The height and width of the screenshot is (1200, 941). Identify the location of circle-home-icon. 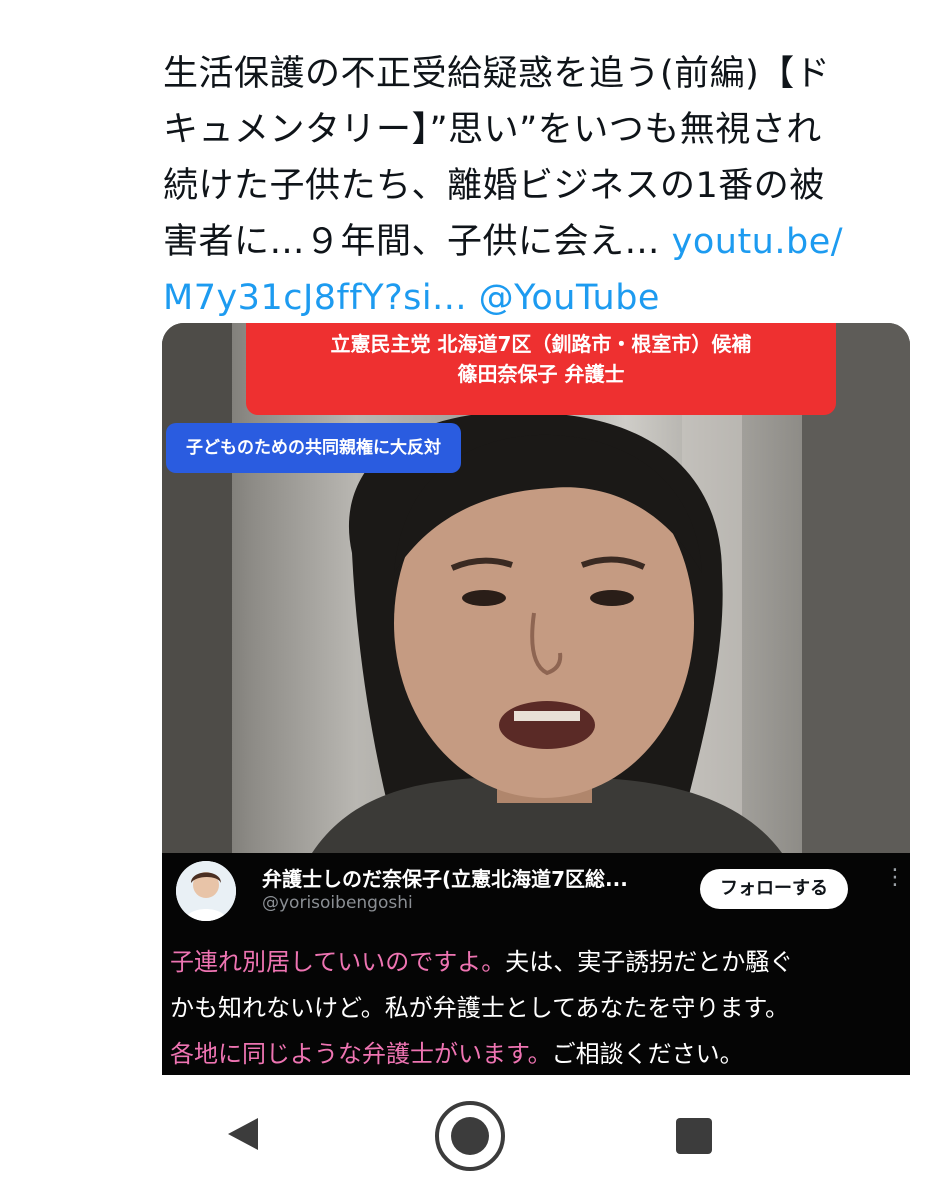
(470, 1136).